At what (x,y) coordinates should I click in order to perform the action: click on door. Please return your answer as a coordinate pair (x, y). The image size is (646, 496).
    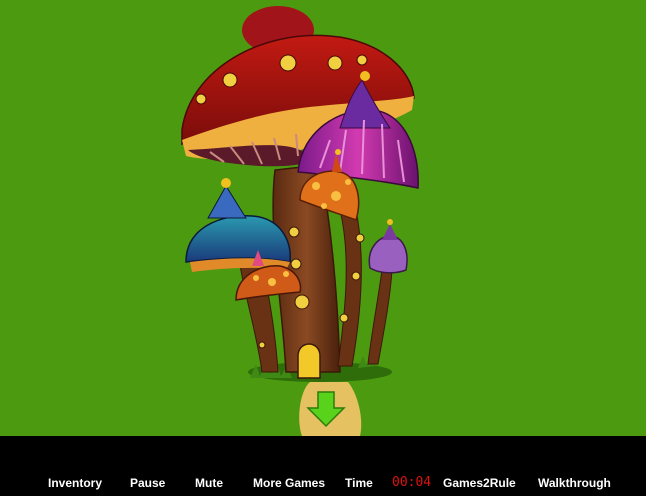
    Looking at the image, I should click on (309, 361).